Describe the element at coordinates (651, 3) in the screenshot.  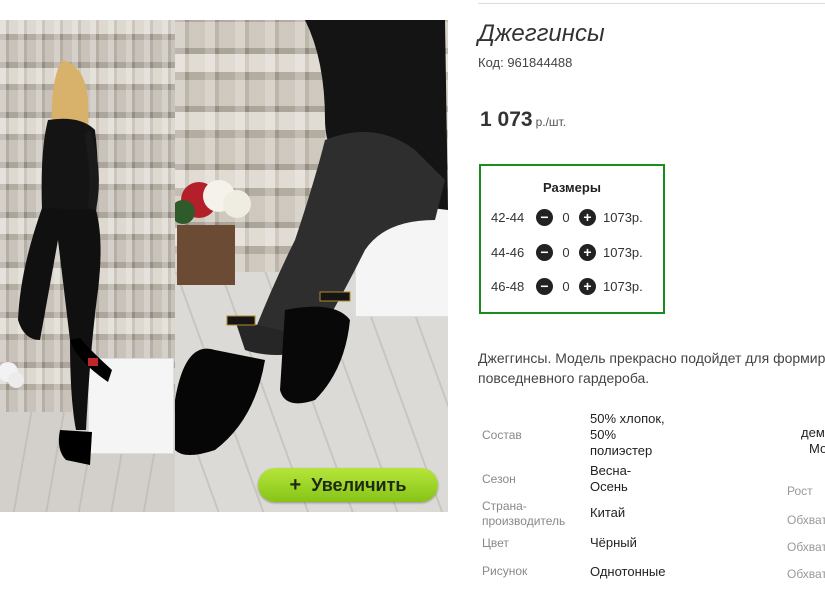
I see `top-divider` at that location.